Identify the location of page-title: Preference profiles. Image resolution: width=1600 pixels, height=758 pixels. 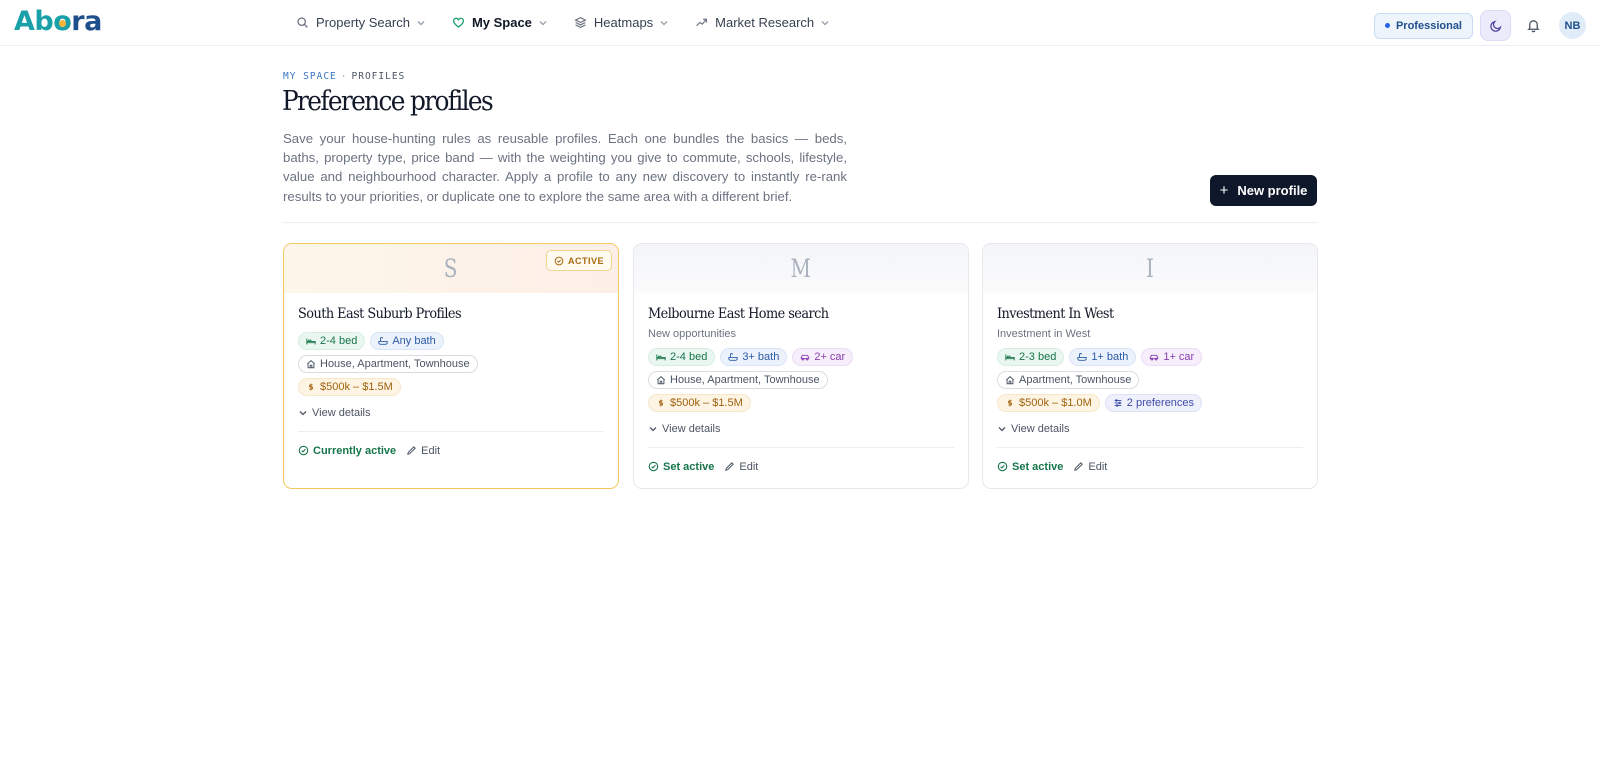
(388, 101).